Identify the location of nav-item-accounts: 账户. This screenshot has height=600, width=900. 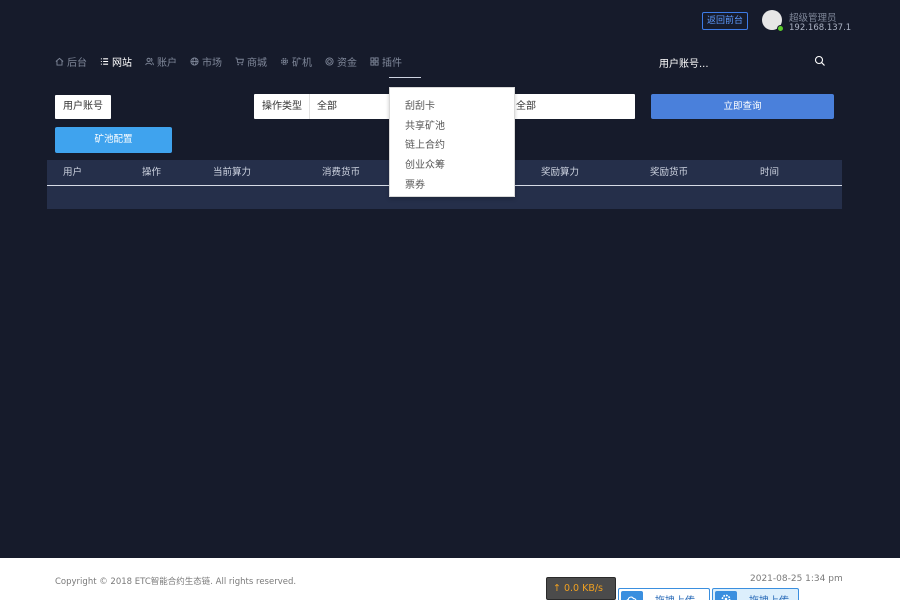
(160, 61).